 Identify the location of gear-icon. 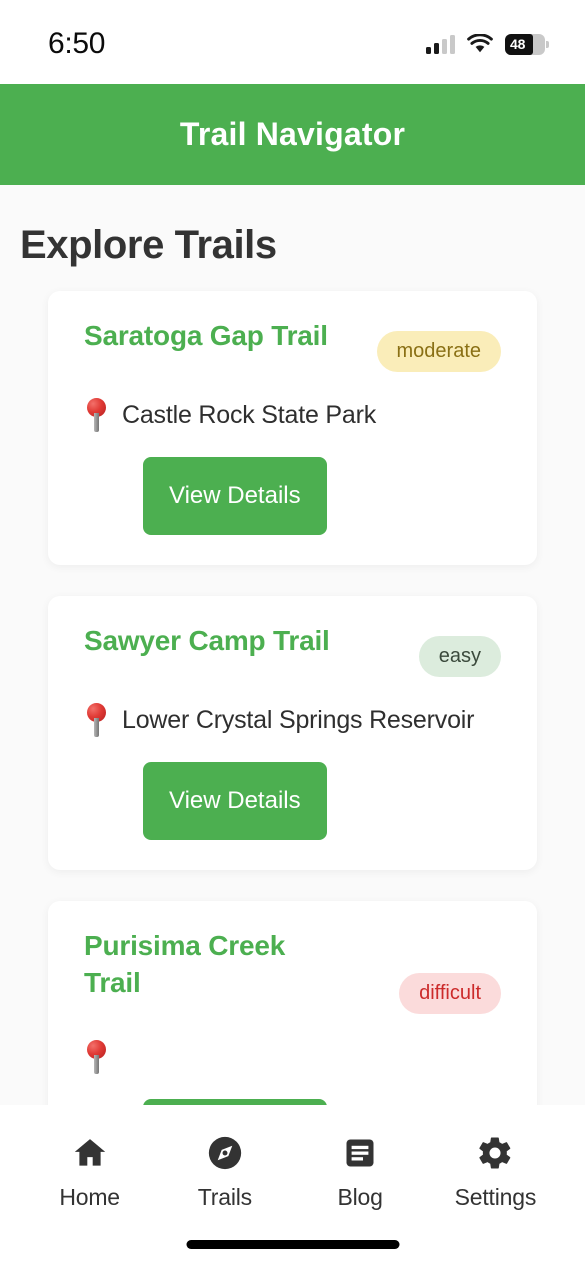
(495, 1153).